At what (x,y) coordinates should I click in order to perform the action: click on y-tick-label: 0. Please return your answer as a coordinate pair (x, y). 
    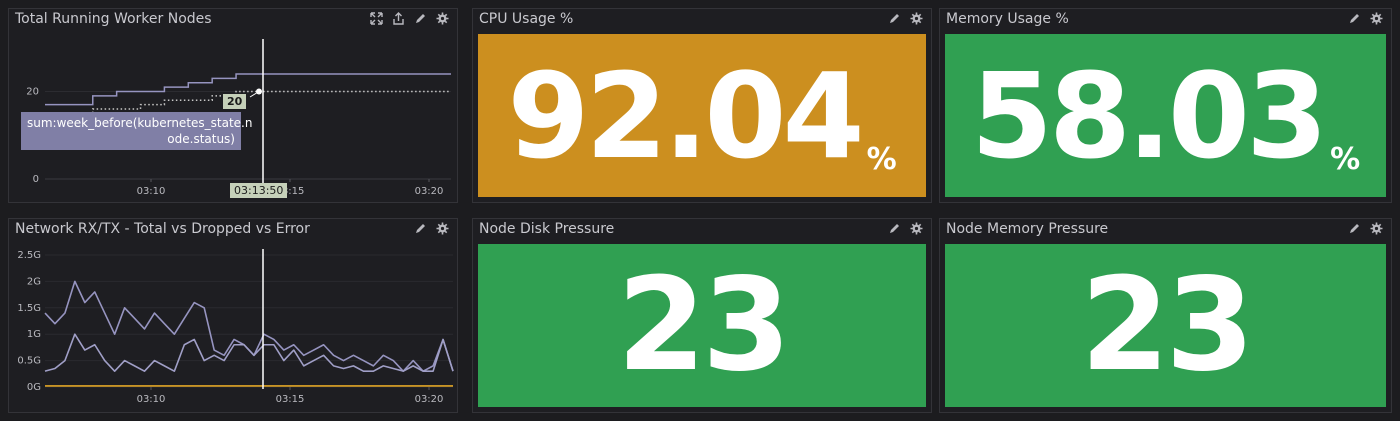
    Looking at the image, I should click on (36, 179).